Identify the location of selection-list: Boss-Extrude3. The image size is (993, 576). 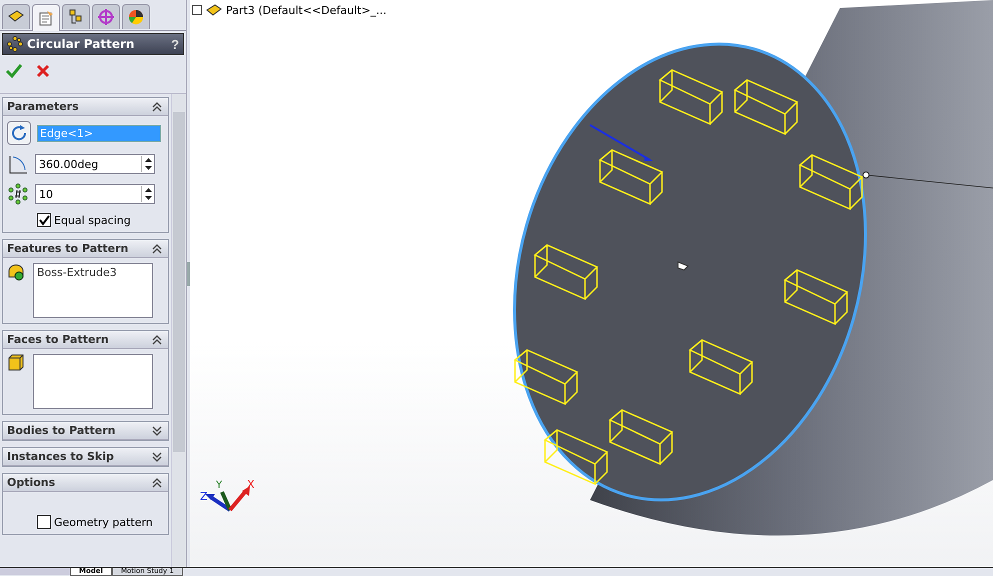
(93, 290).